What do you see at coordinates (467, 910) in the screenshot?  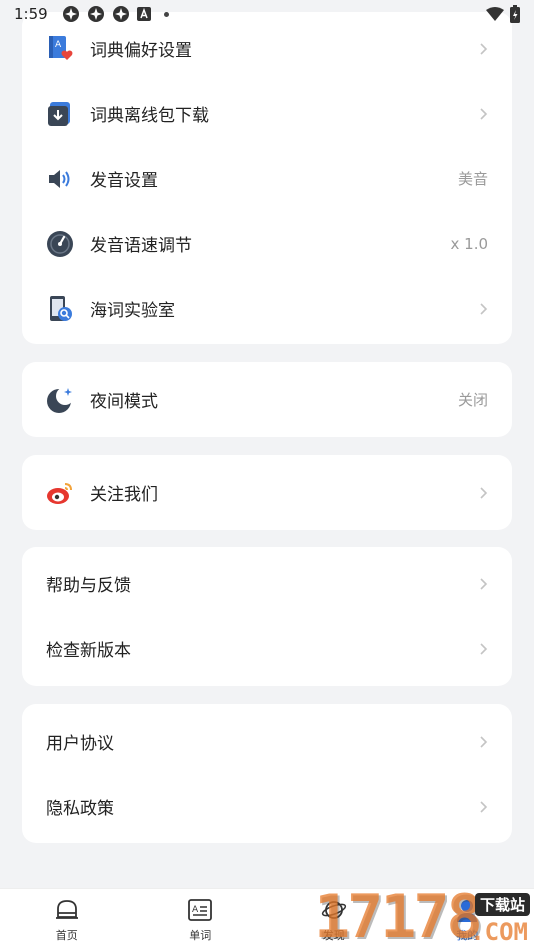 I see `user-icon` at bounding box center [467, 910].